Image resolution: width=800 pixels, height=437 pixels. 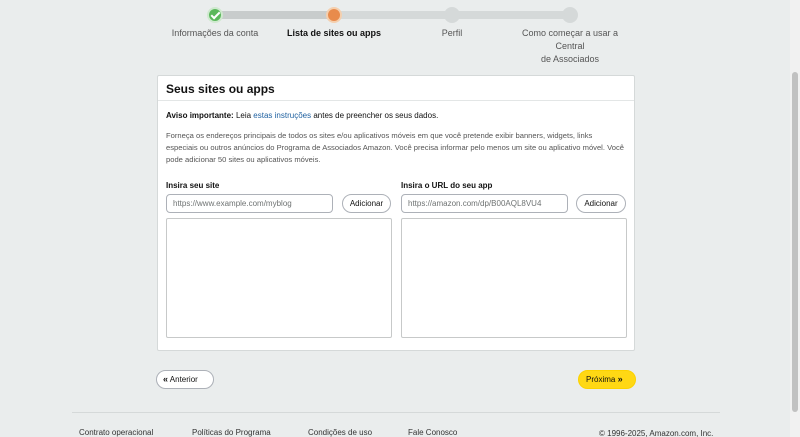 I want to click on step-label-sites-list: Lista de sites ou apps, so click(x=334, y=33).